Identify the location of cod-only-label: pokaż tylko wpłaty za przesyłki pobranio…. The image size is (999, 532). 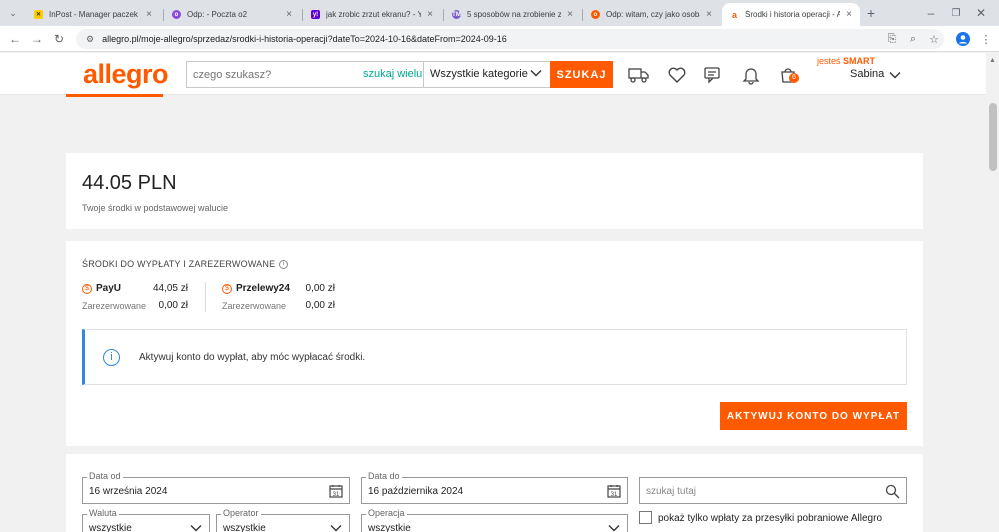
(770, 518).